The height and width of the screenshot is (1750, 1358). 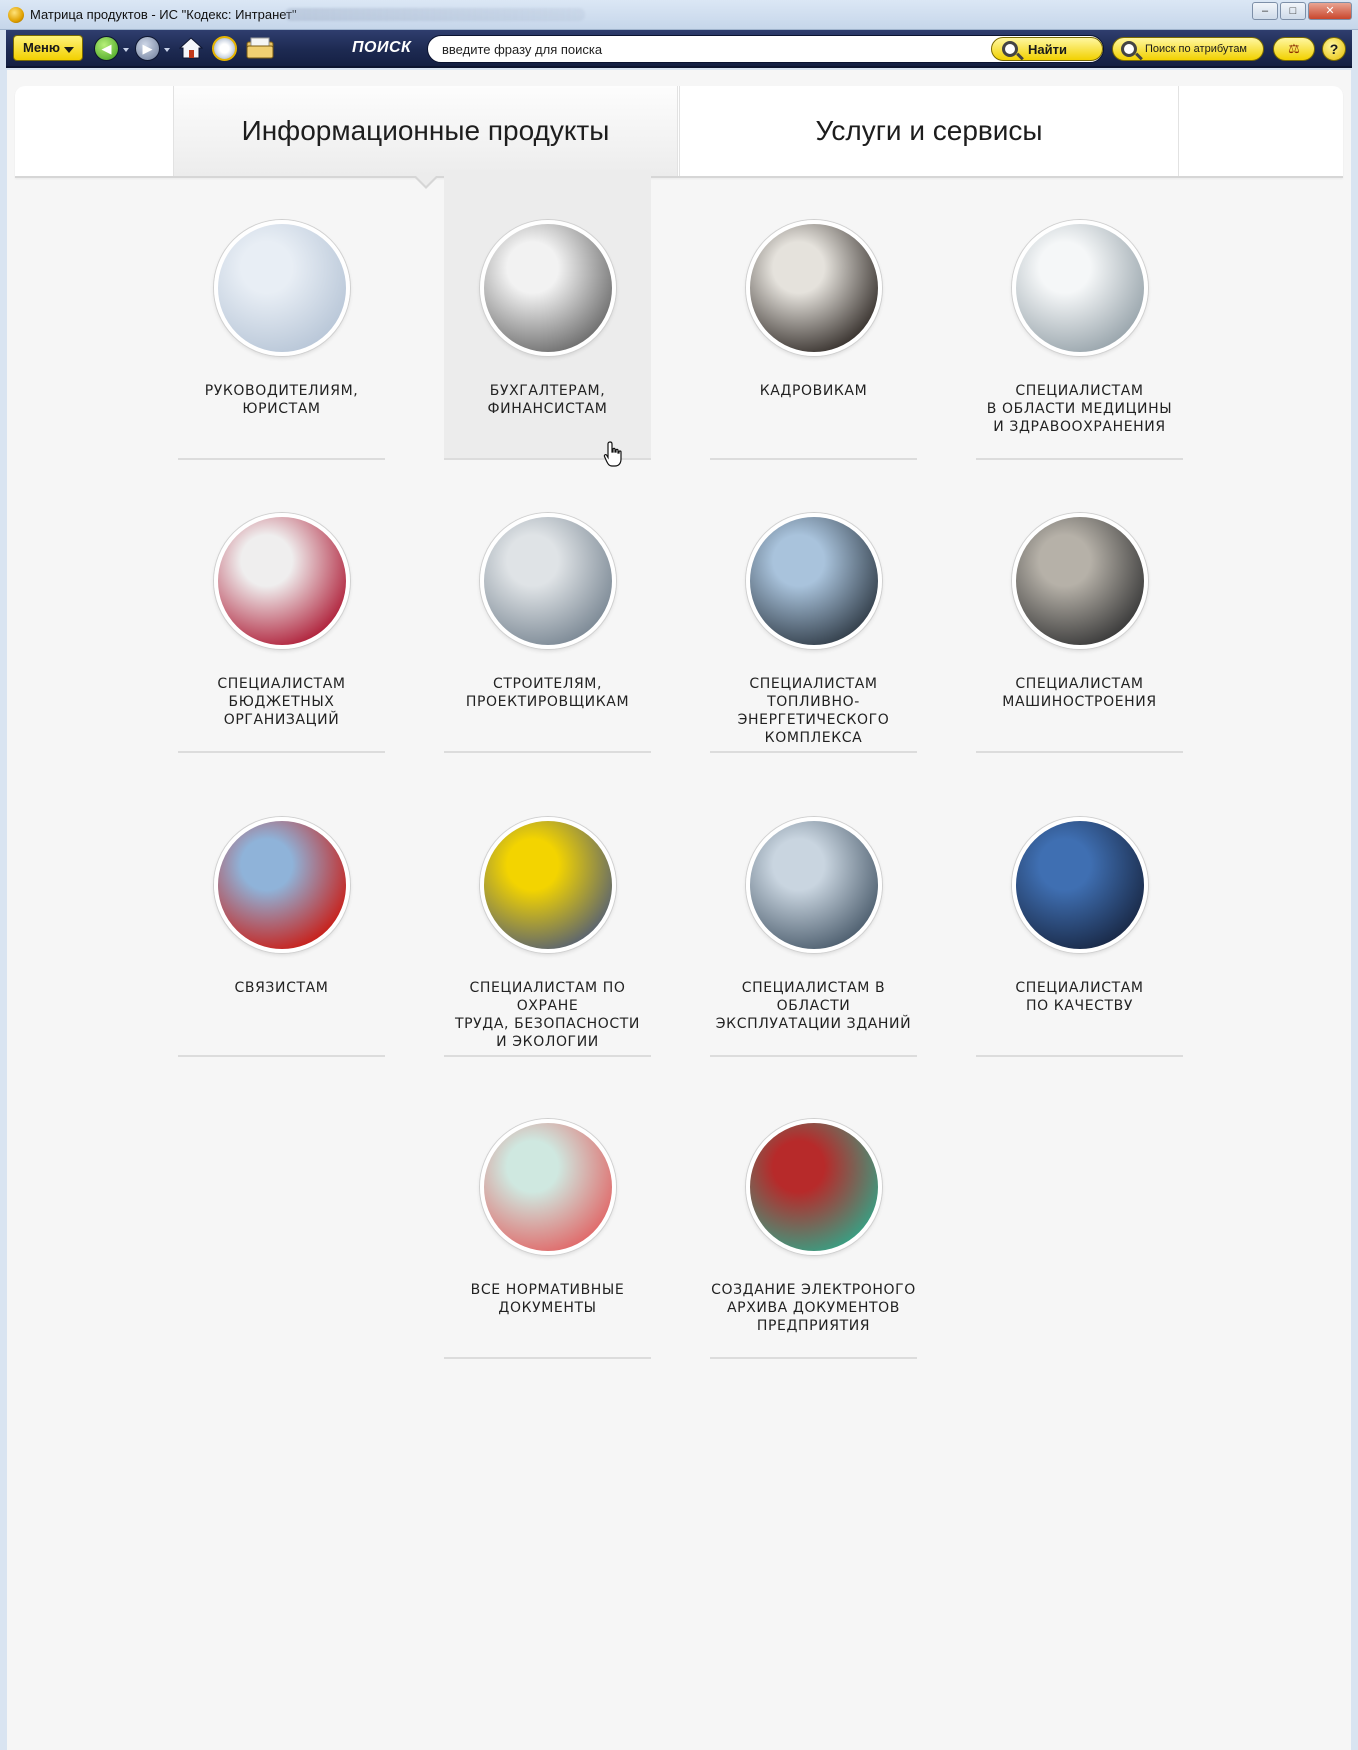 I want to click on search-label: ПОИСК, so click(x=382, y=47).